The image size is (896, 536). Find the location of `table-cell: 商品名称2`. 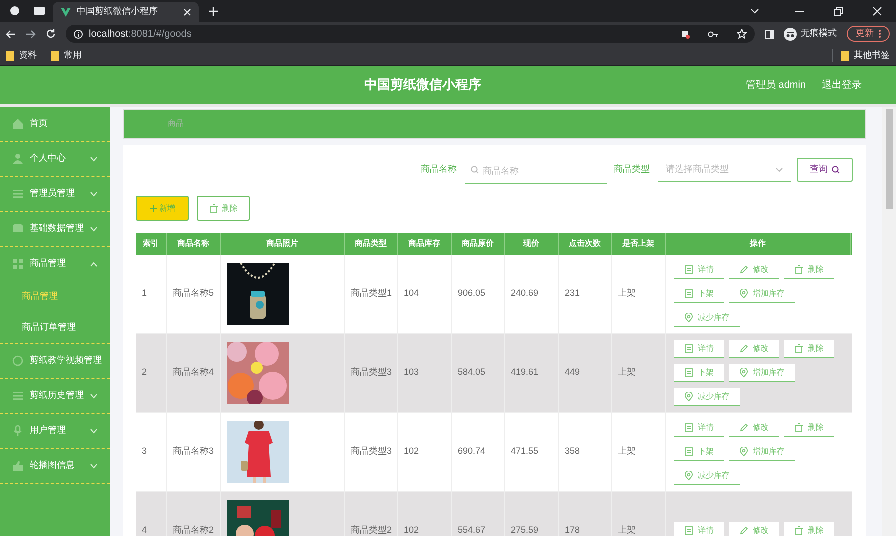

table-cell: 商品名称2 is located at coordinates (194, 514).